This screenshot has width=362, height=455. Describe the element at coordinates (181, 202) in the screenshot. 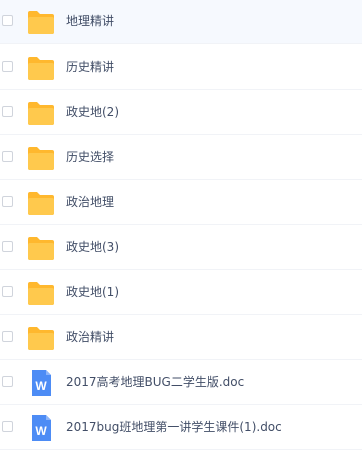

I see `list-item: 政治地理` at that location.